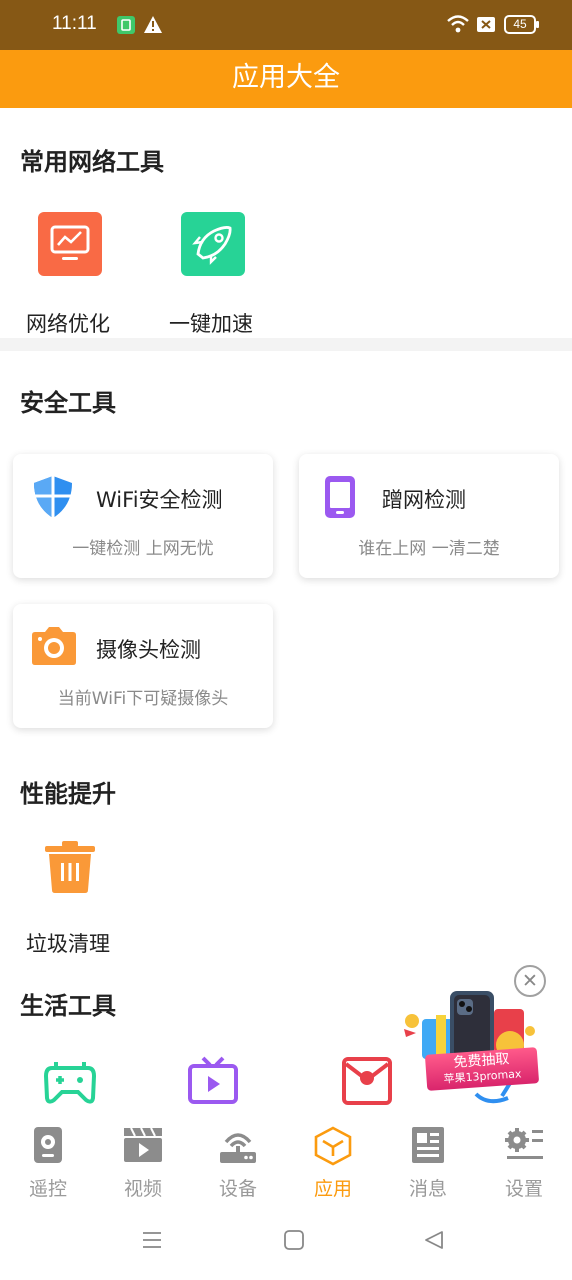 The height and width of the screenshot is (1280, 572). What do you see at coordinates (142, 1189) in the screenshot?
I see `tab-label: 视频` at bounding box center [142, 1189].